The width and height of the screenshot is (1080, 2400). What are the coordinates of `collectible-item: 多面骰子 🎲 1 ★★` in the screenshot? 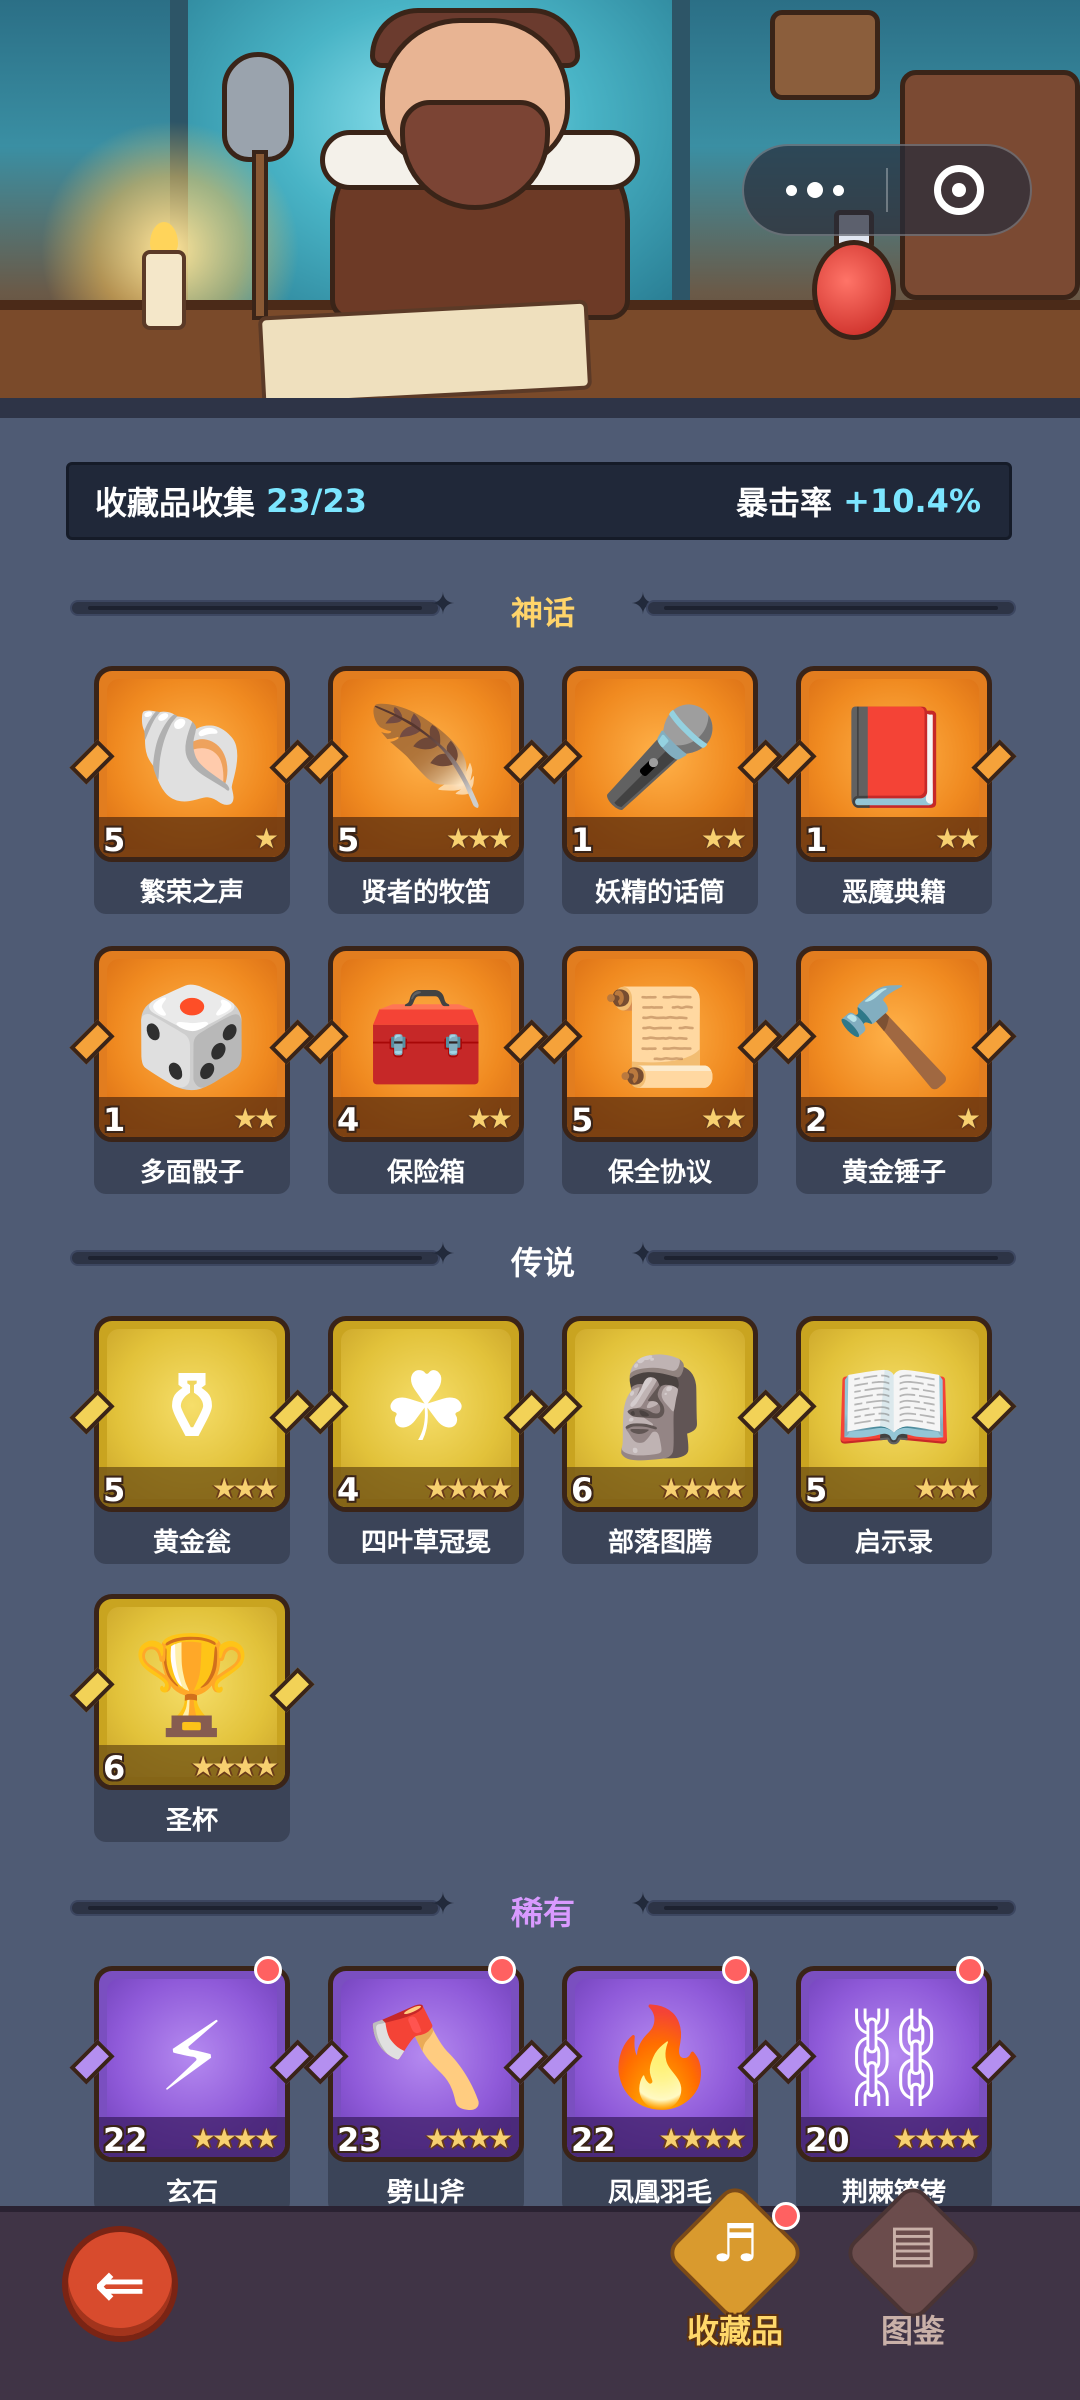 It's located at (192, 1070).